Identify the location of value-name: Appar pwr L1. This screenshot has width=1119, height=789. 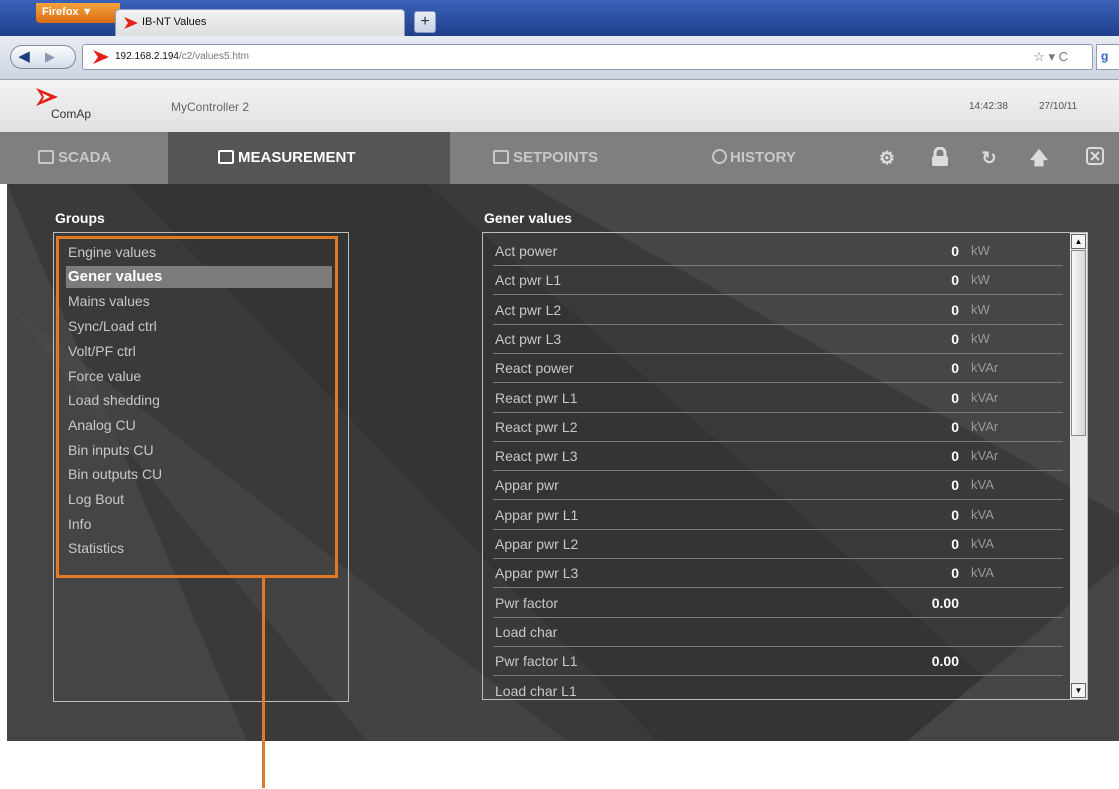
(537, 514).